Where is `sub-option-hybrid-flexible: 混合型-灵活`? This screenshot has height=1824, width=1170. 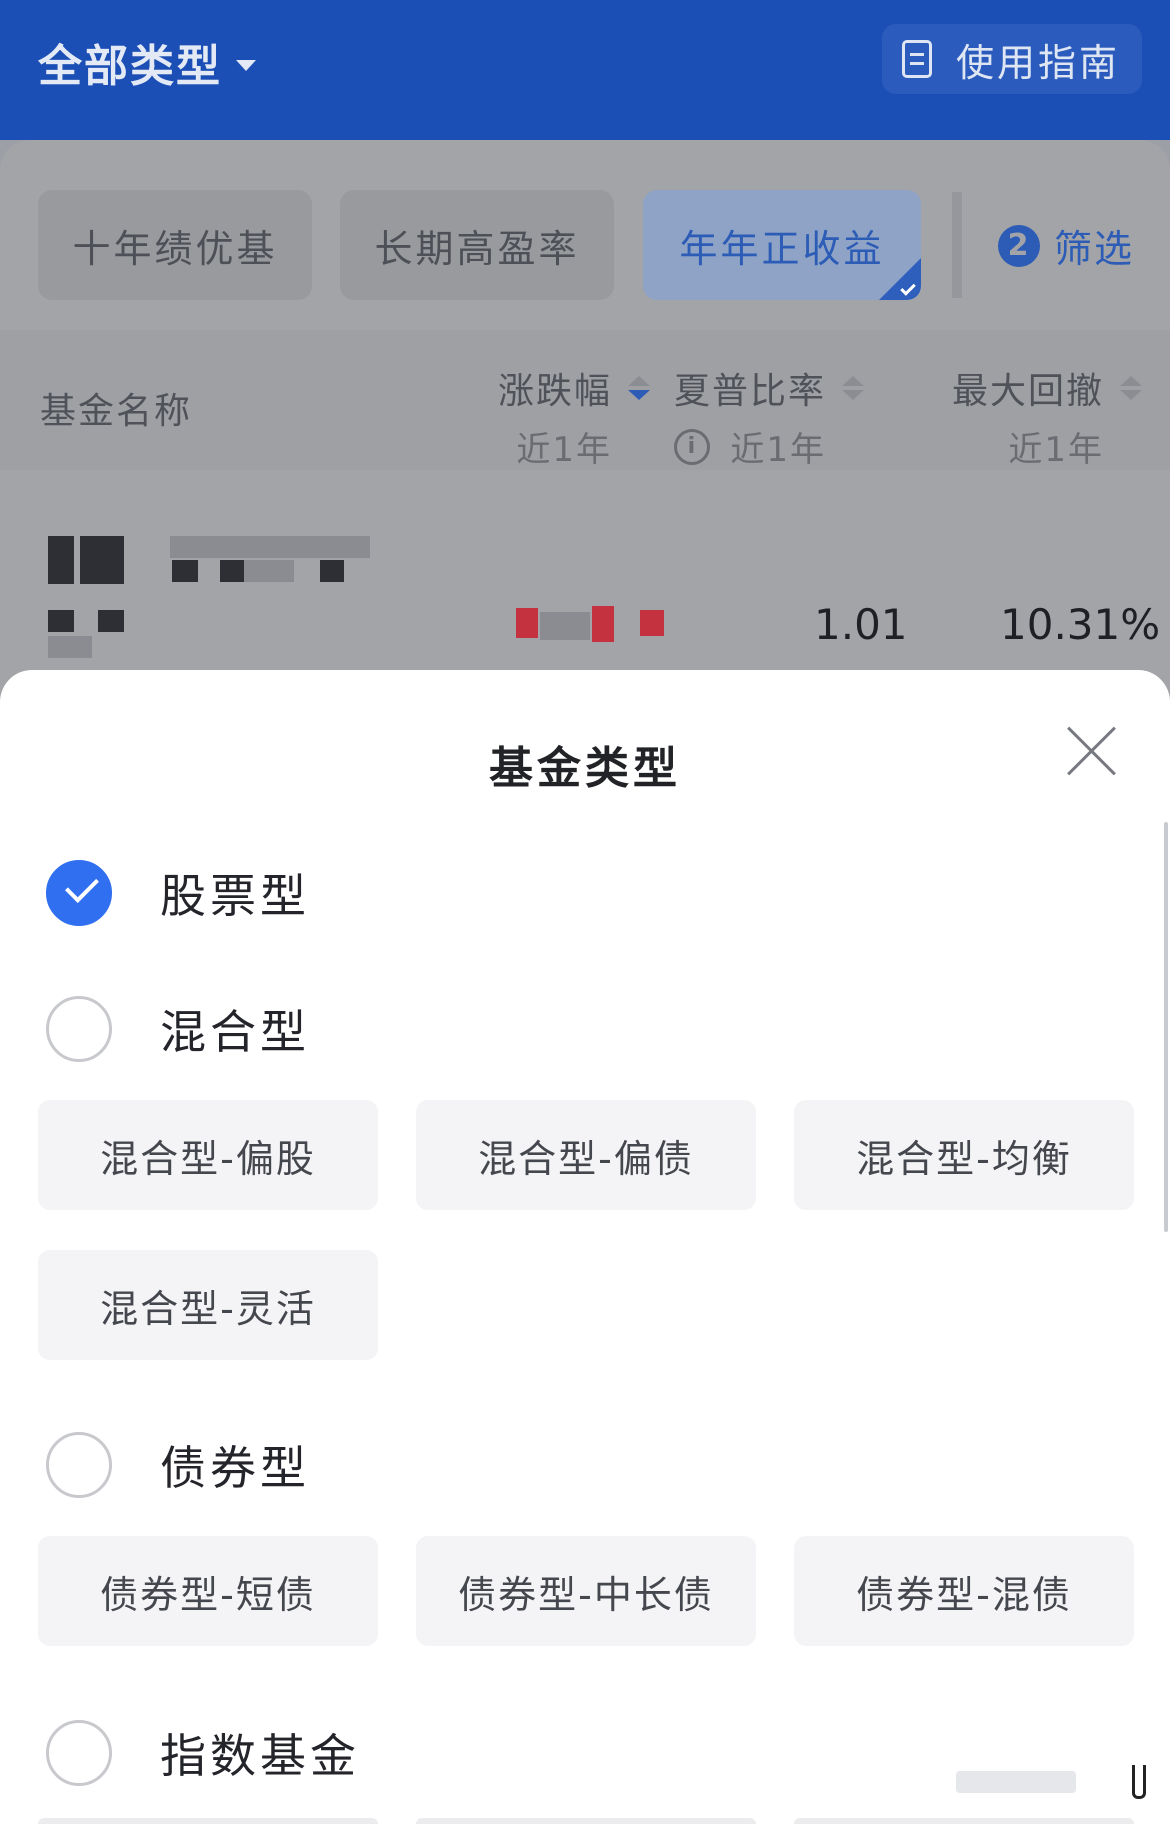
sub-option-hybrid-flexible: 混合型-灵活 is located at coordinates (208, 1305).